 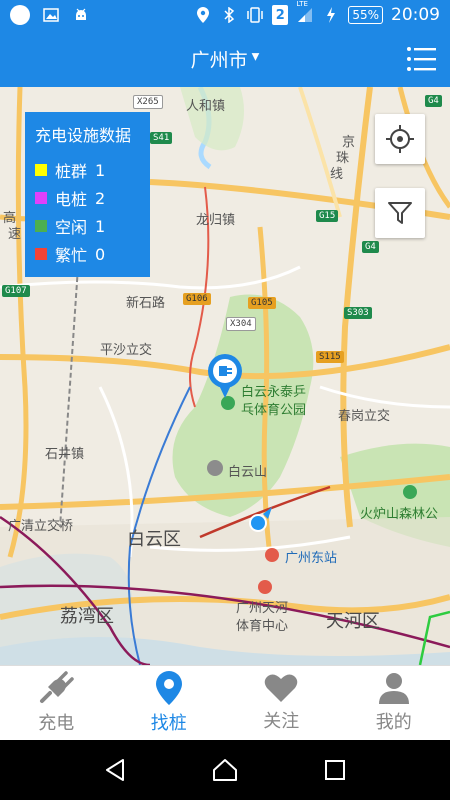 I want to click on poi-marker, so click(x=215, y=468).